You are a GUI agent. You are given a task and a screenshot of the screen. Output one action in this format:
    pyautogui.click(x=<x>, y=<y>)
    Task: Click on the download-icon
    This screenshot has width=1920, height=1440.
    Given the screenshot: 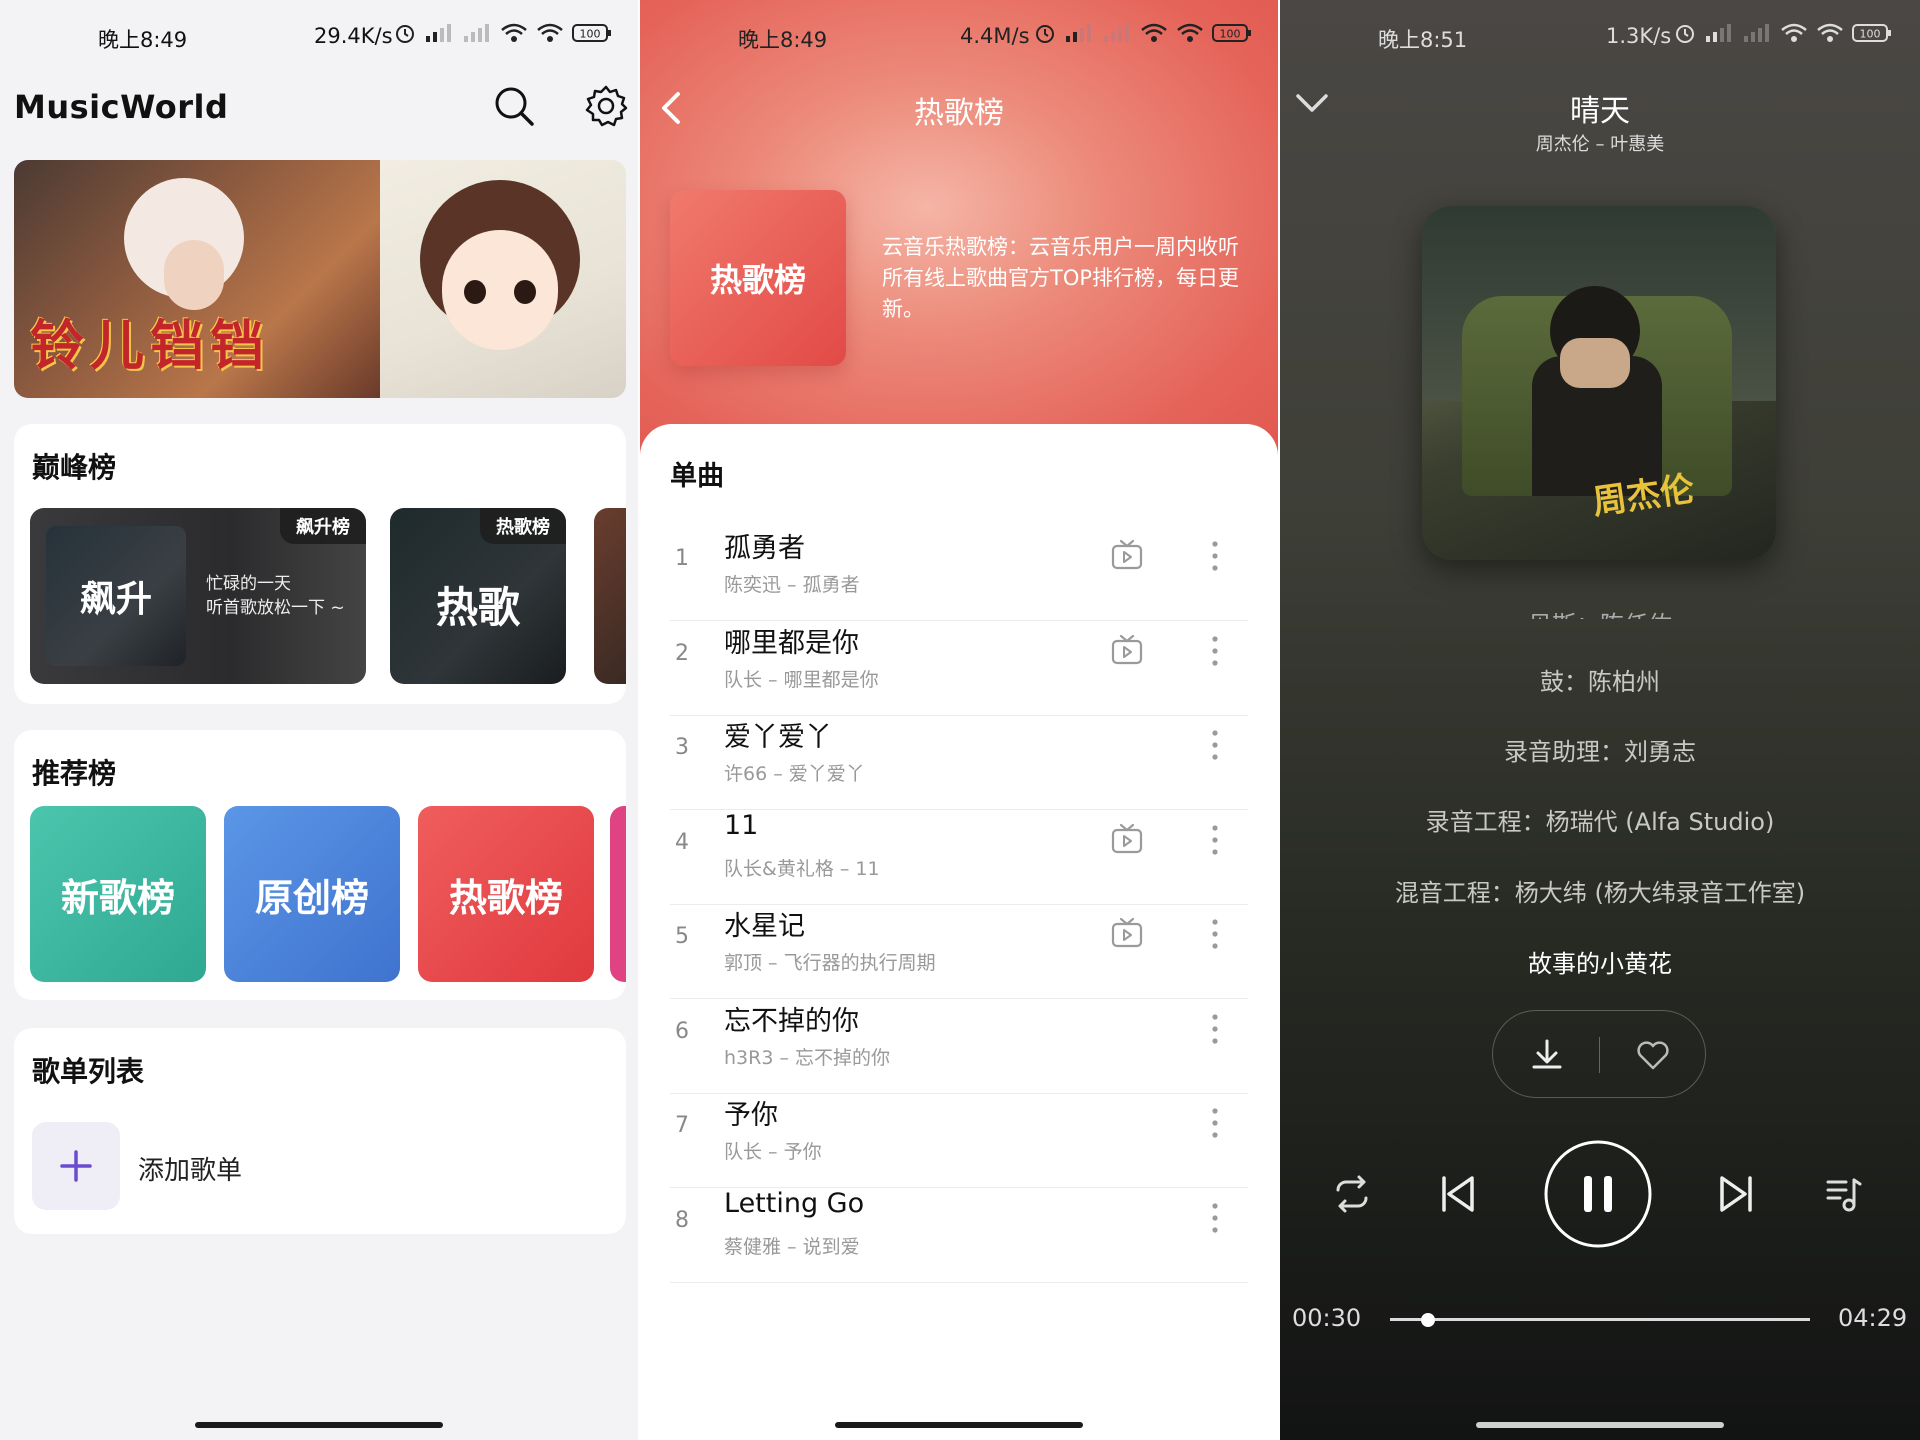 What is the action you would take?
    pyautogui.click(x=1547, y=1055)
    